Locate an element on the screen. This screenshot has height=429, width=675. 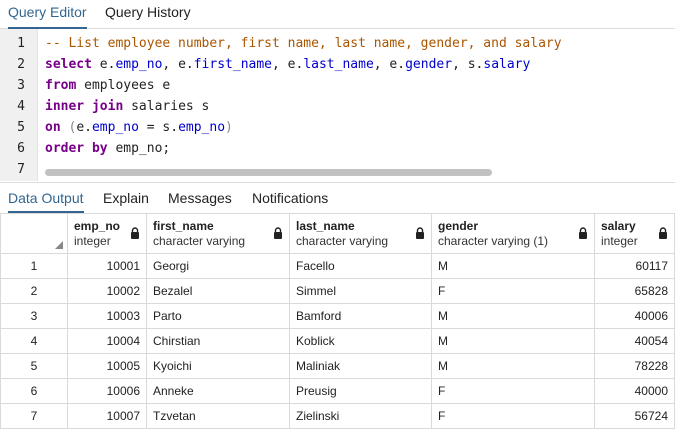
cell-emp-no: 10002 is located at coordinates (107, 291).